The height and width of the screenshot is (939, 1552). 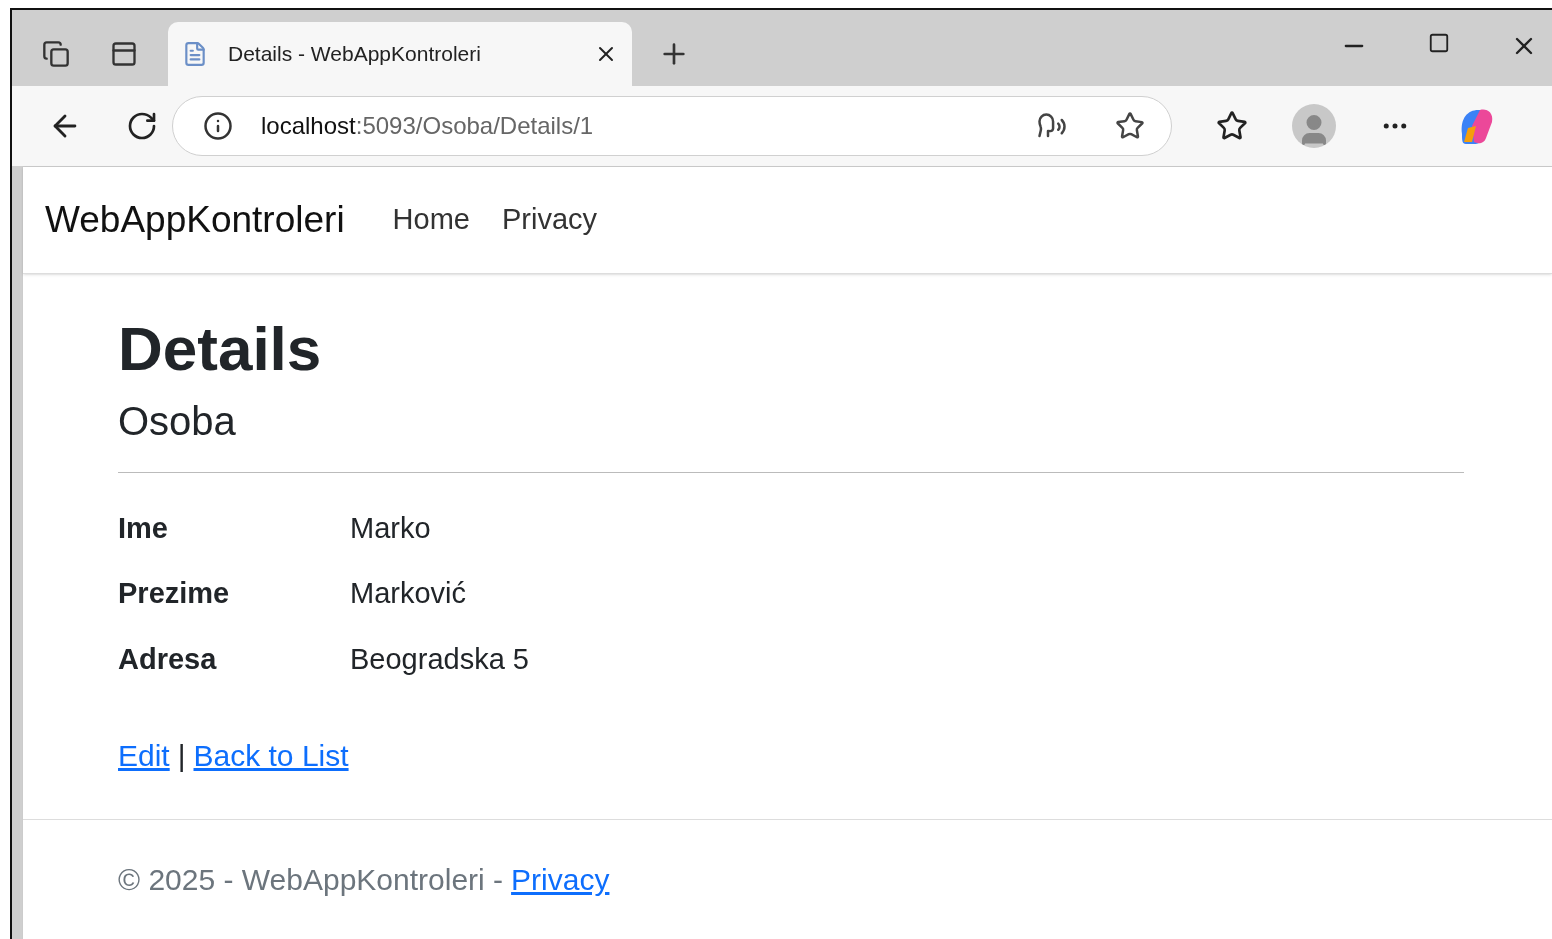 I want to click on url-text: localhost:5093/Osoba/Details/1, so click(x=428, y=126).